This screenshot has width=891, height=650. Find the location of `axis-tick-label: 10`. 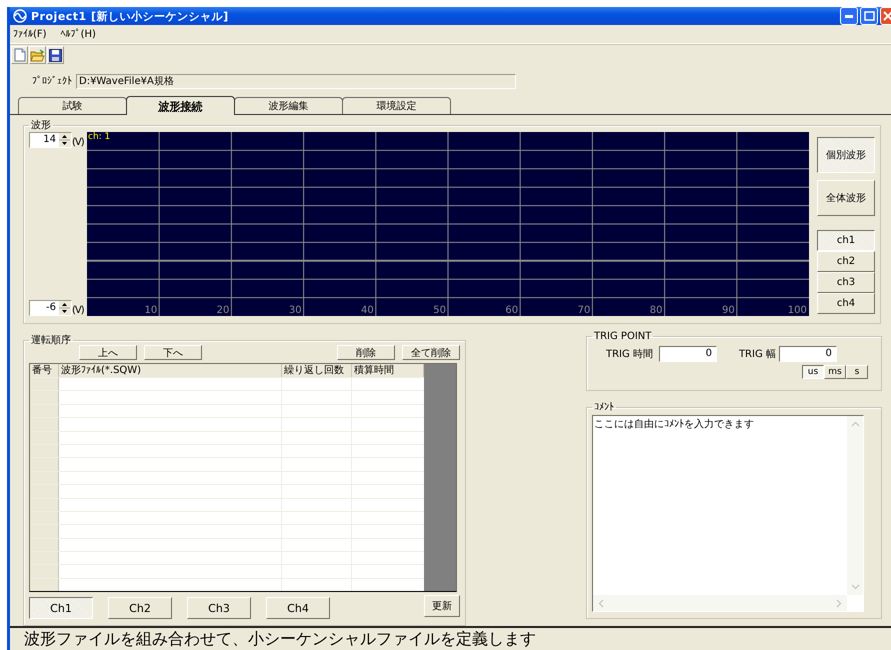

axis-tick-label: 10 is located at coordinates (150, 310).